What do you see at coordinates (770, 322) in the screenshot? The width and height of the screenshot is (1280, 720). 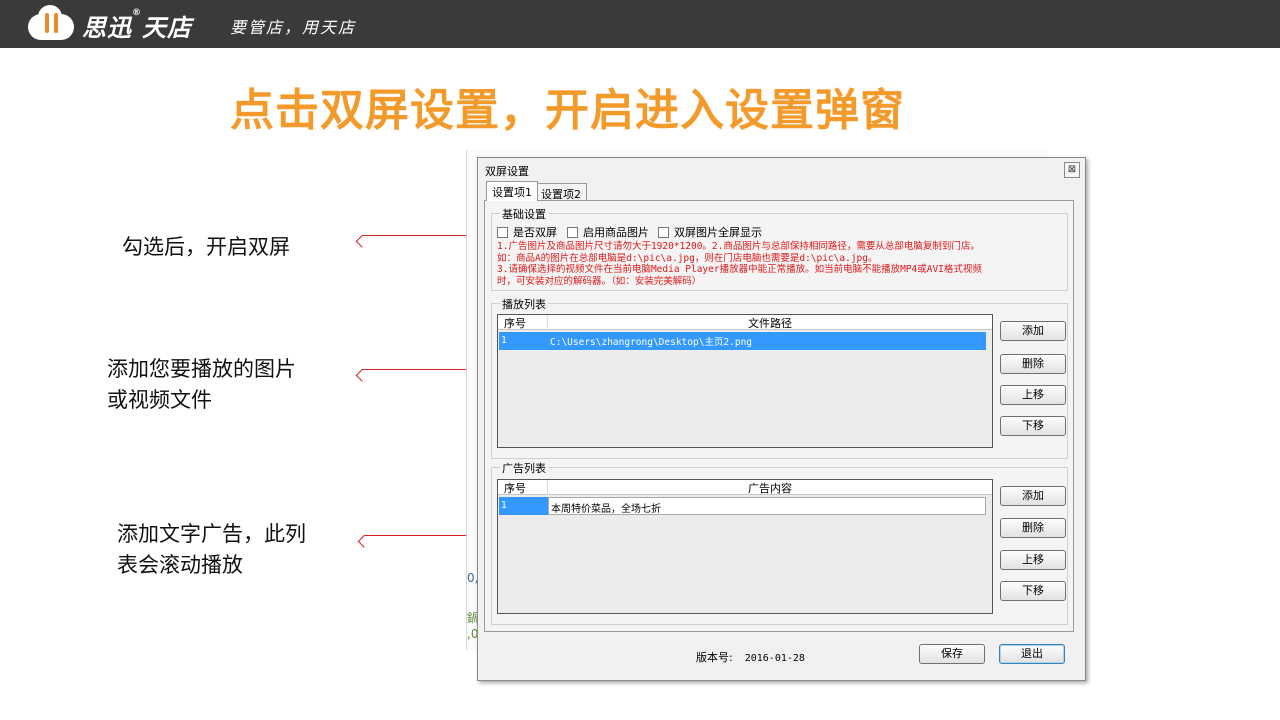 I see `column-header-path: 文件路径` at bounding box center [770, 322].